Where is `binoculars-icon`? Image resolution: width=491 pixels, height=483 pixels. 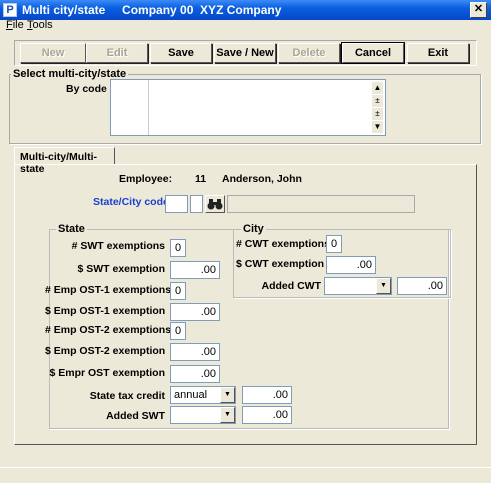 binoculars-icon is located at coordinates (215, 204).